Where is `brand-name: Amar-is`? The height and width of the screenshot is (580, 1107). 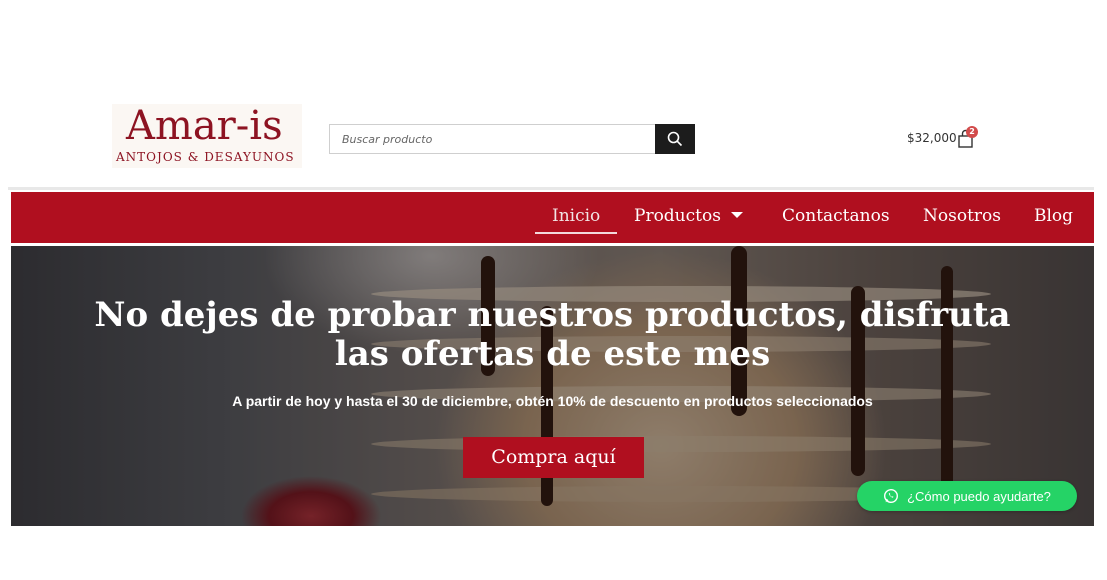 brand-name: Amar-is is located at coordinates (204, 126).